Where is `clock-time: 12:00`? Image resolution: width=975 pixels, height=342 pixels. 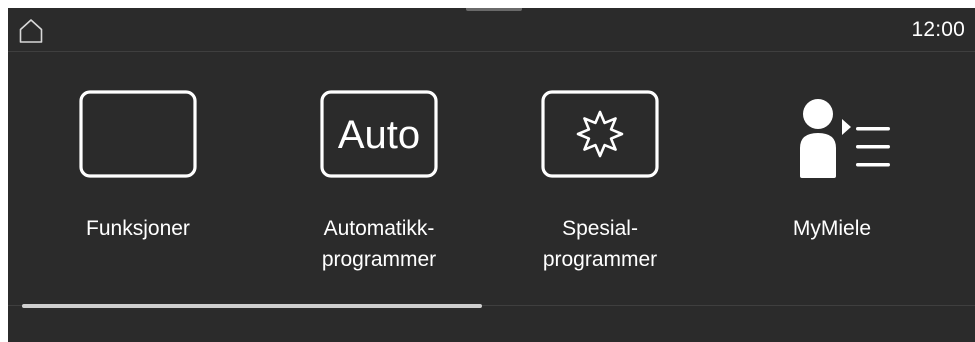 clock-time: 12:00 is located at coordinates (938, 29).